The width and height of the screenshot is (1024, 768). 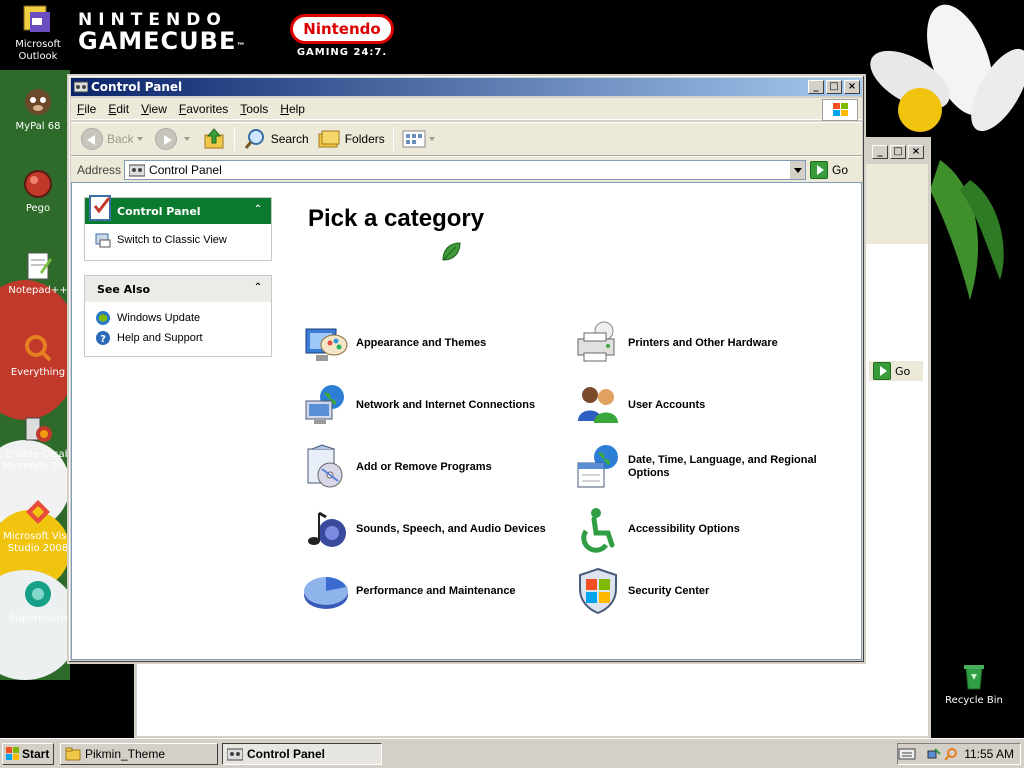 I want to click on desktop-icon-mypal: MyPal 68, so click(x=38, y=109).